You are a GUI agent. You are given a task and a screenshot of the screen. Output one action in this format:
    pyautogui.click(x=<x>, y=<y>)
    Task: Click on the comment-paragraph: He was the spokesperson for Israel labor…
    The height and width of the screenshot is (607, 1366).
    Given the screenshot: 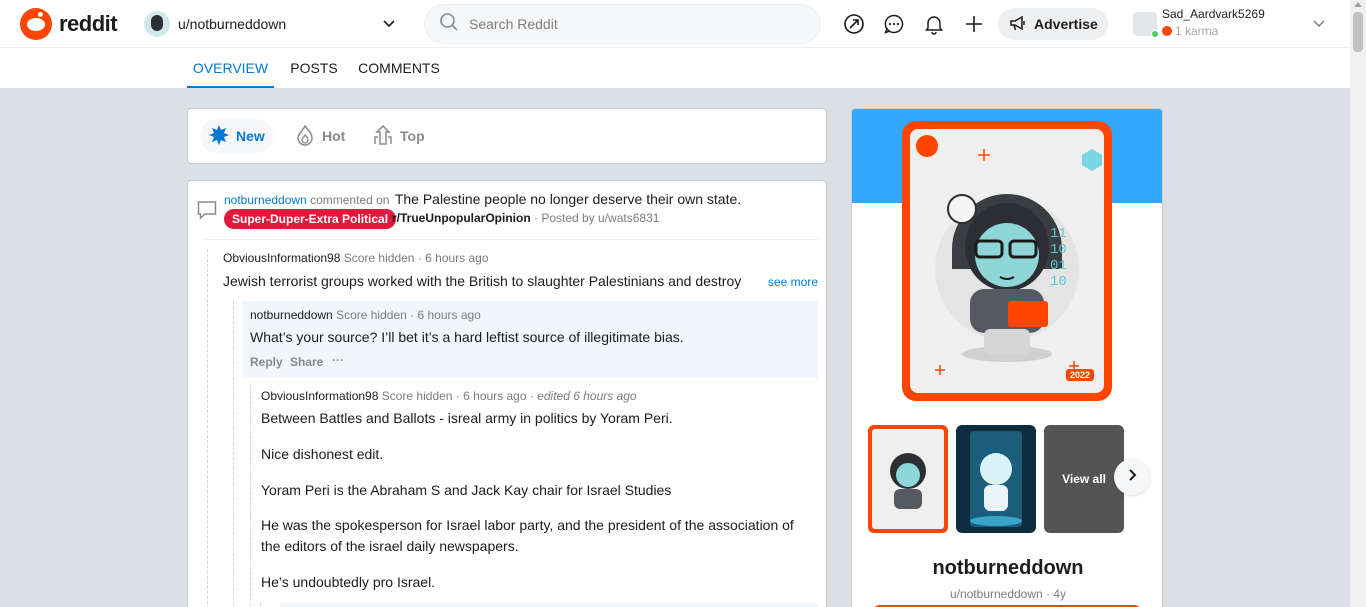 What is the action you would take?
    pyautogui.click(x=527, y=535)
    